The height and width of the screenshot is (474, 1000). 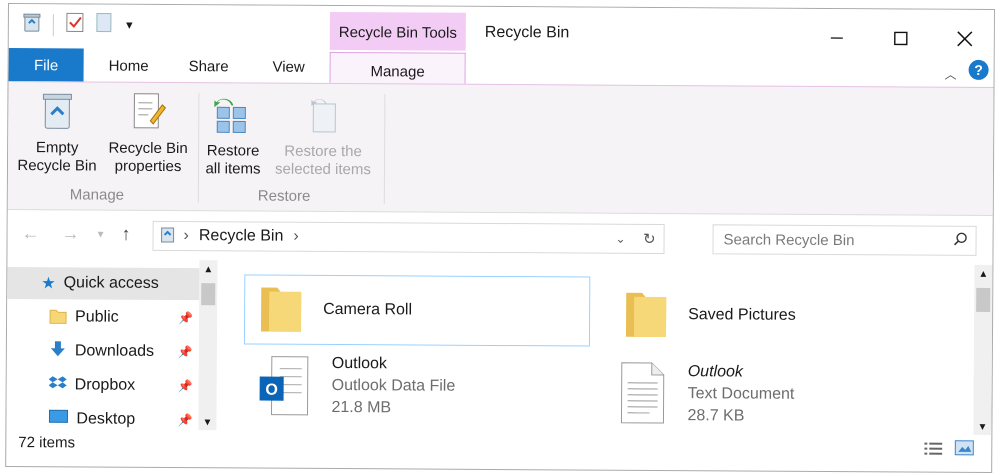 I want to click on quick-access-toolbar: ▼, so click(x=79, y=25).